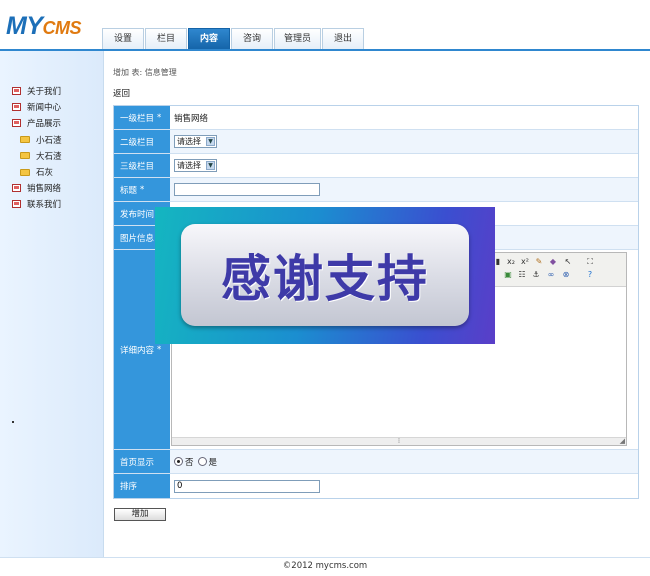 The height and width of the screenshot is (576, 650). I want to click on homepage-radio-no: 否, so click(184, 462).